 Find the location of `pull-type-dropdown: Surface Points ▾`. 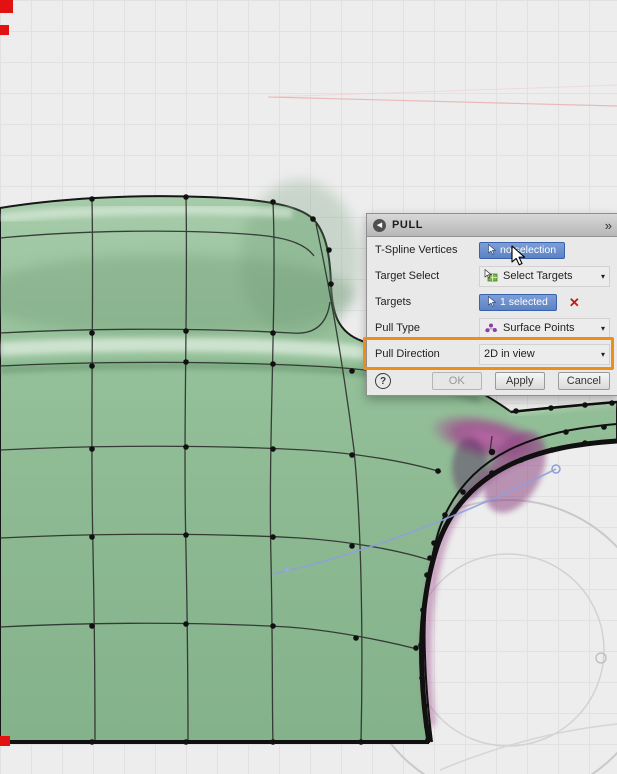

pull-type-dropdown: Surface Points ▾ is located at coordinates (544, 328).